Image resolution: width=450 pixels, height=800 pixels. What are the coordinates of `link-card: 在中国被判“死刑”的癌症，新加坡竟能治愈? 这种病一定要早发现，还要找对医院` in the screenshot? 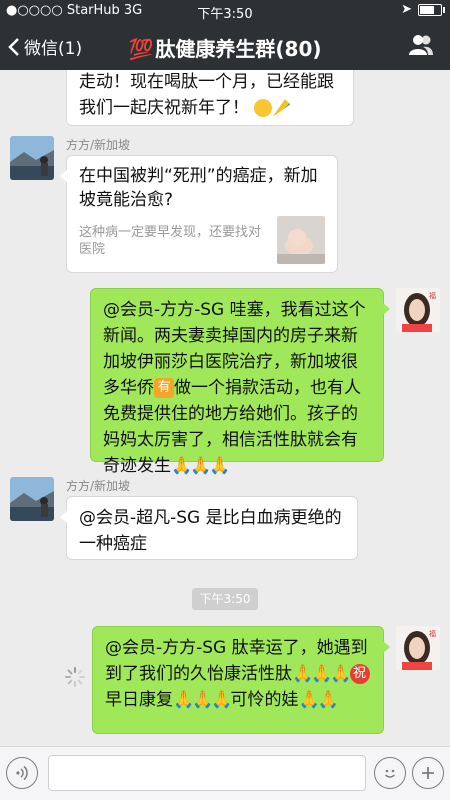 It's located at (199, 214).